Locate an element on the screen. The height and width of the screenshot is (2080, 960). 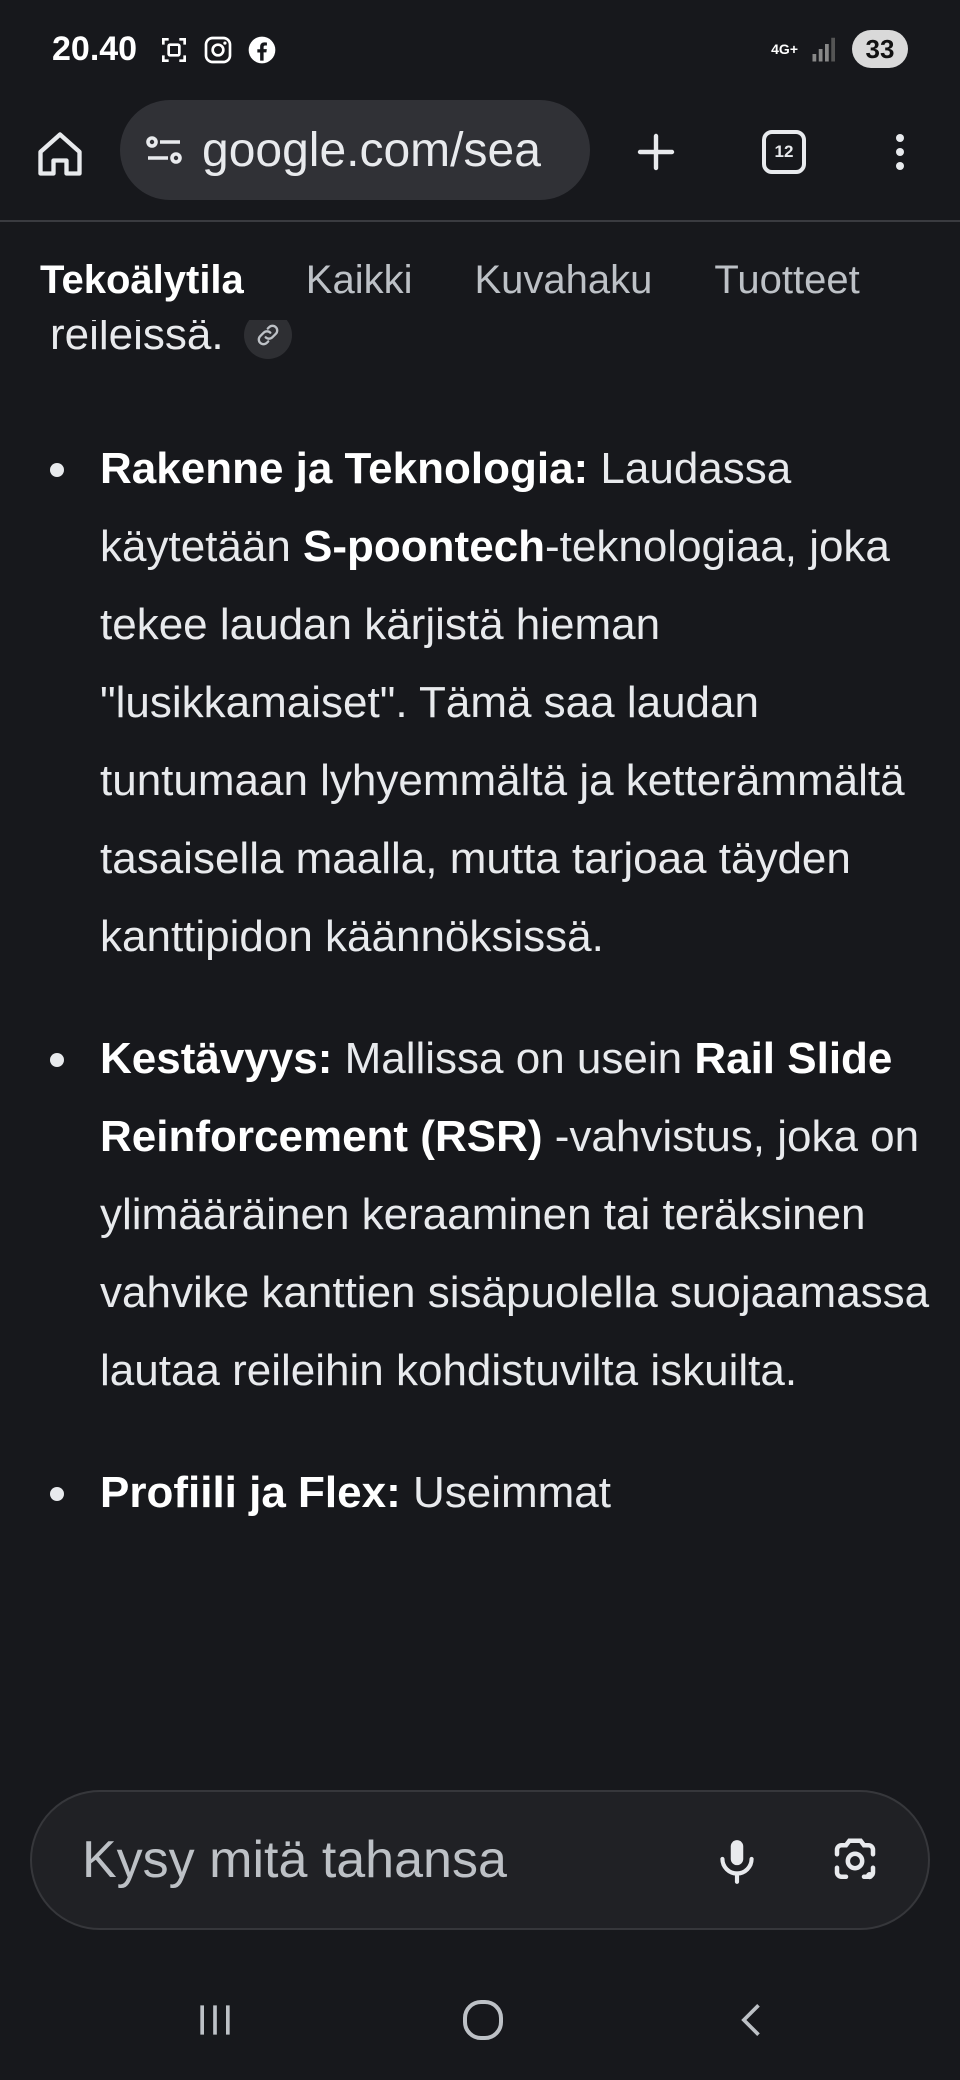
partial-text: reileissä. is located at coordinates (137, 339).